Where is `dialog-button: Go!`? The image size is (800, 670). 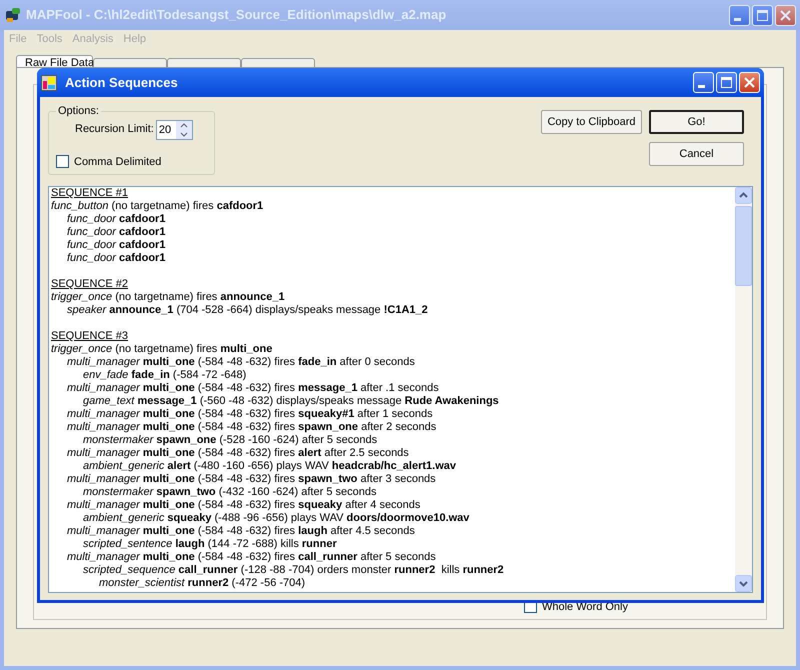 dialog-button: Go! is located at coordinates (696, 122).